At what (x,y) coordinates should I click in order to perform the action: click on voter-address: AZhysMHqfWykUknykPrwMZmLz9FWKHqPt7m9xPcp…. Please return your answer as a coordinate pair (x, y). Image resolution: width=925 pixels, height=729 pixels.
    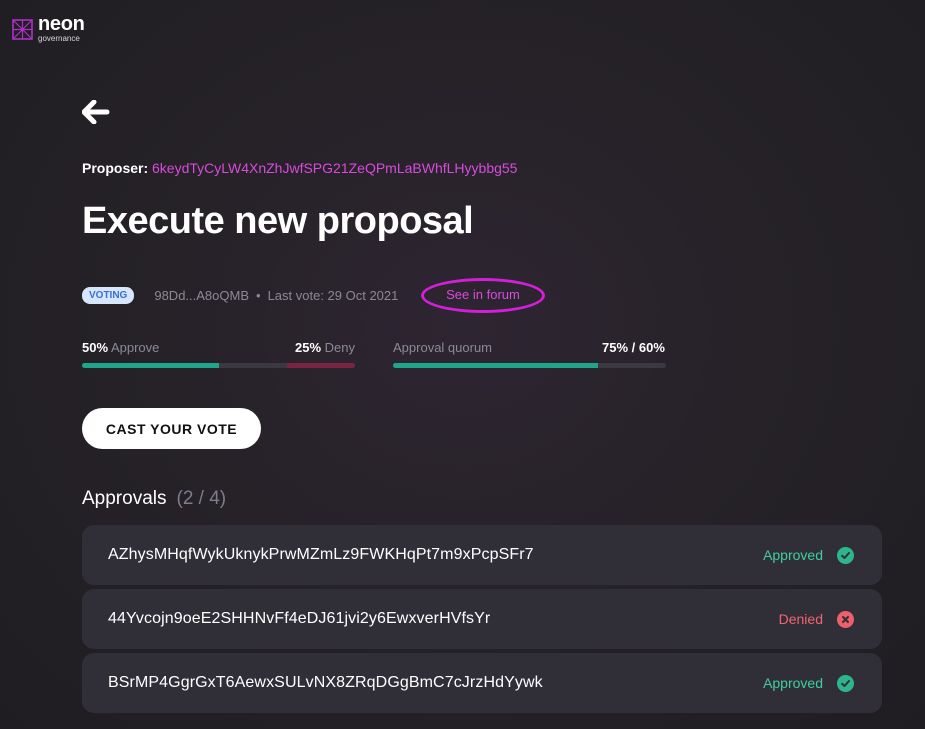
    Looking at the image, I should click on (321, 554).